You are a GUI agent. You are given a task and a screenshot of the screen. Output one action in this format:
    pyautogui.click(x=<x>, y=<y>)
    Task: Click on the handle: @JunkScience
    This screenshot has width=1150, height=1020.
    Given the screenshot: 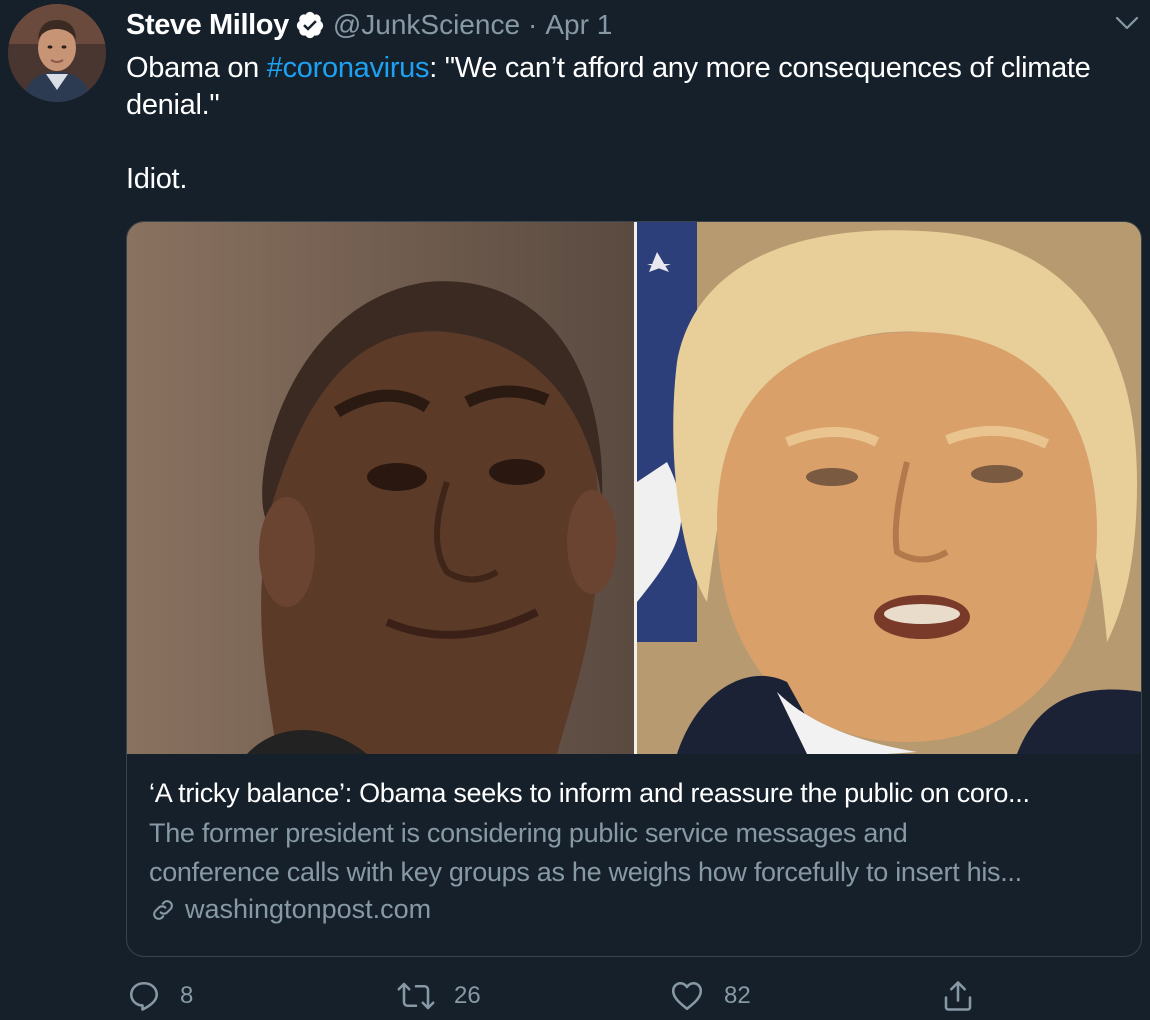 What is the action you would take?
    pyautogui.click(x=426, y=25)
    